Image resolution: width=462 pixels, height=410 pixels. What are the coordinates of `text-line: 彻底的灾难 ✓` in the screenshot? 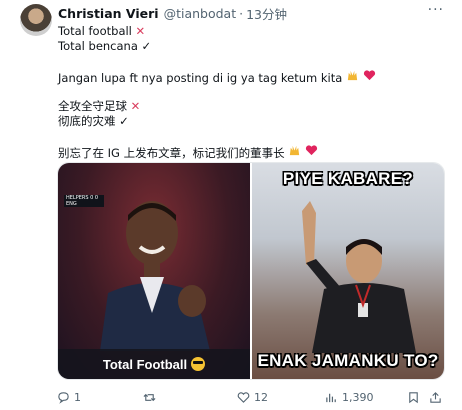 It's located at (253, 121).